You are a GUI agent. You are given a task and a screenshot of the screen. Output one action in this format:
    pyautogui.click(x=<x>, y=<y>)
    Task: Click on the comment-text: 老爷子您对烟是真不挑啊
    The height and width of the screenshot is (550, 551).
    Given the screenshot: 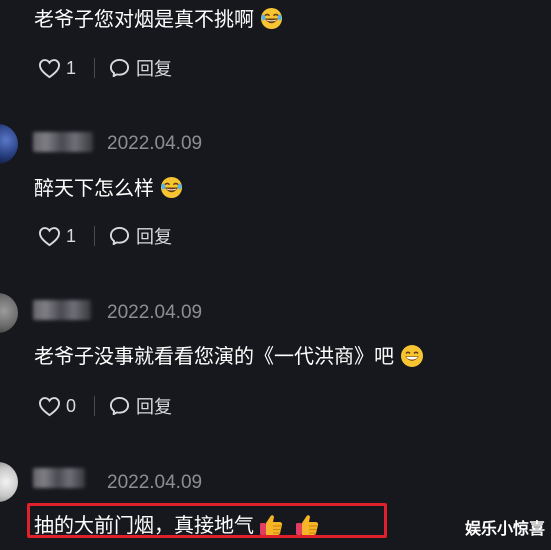 What is the action you would take?
    pyautogui.click(x=158, y=18)
    